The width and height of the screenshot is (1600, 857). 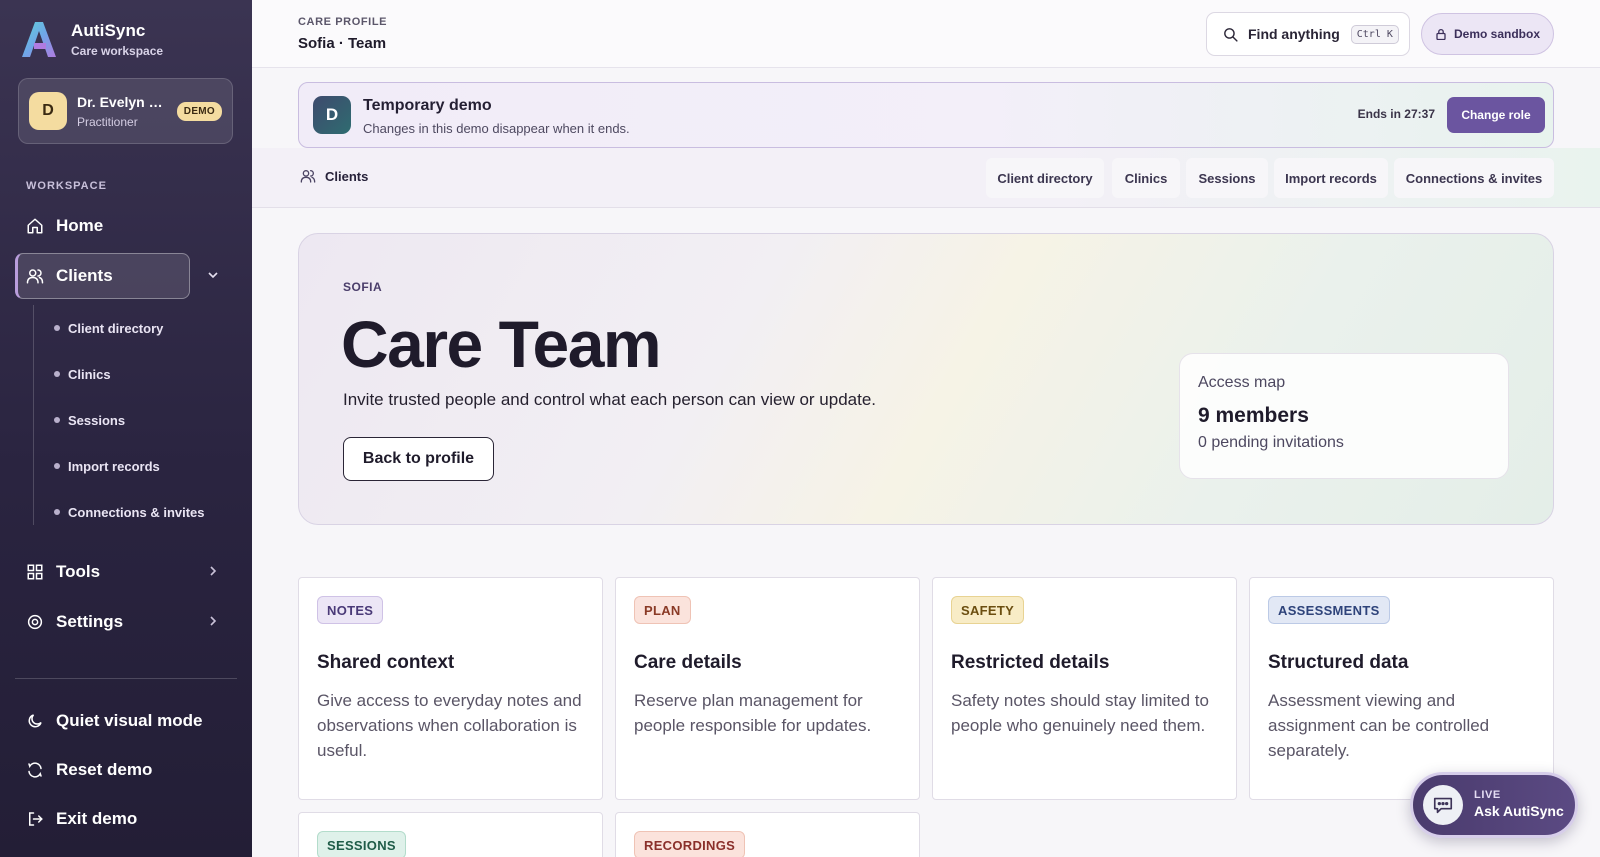 What do you see at coordinates (1227, 178) in the screenshot?
I see `tab-sessions: Sessions` at bounding box center [1227, 178].